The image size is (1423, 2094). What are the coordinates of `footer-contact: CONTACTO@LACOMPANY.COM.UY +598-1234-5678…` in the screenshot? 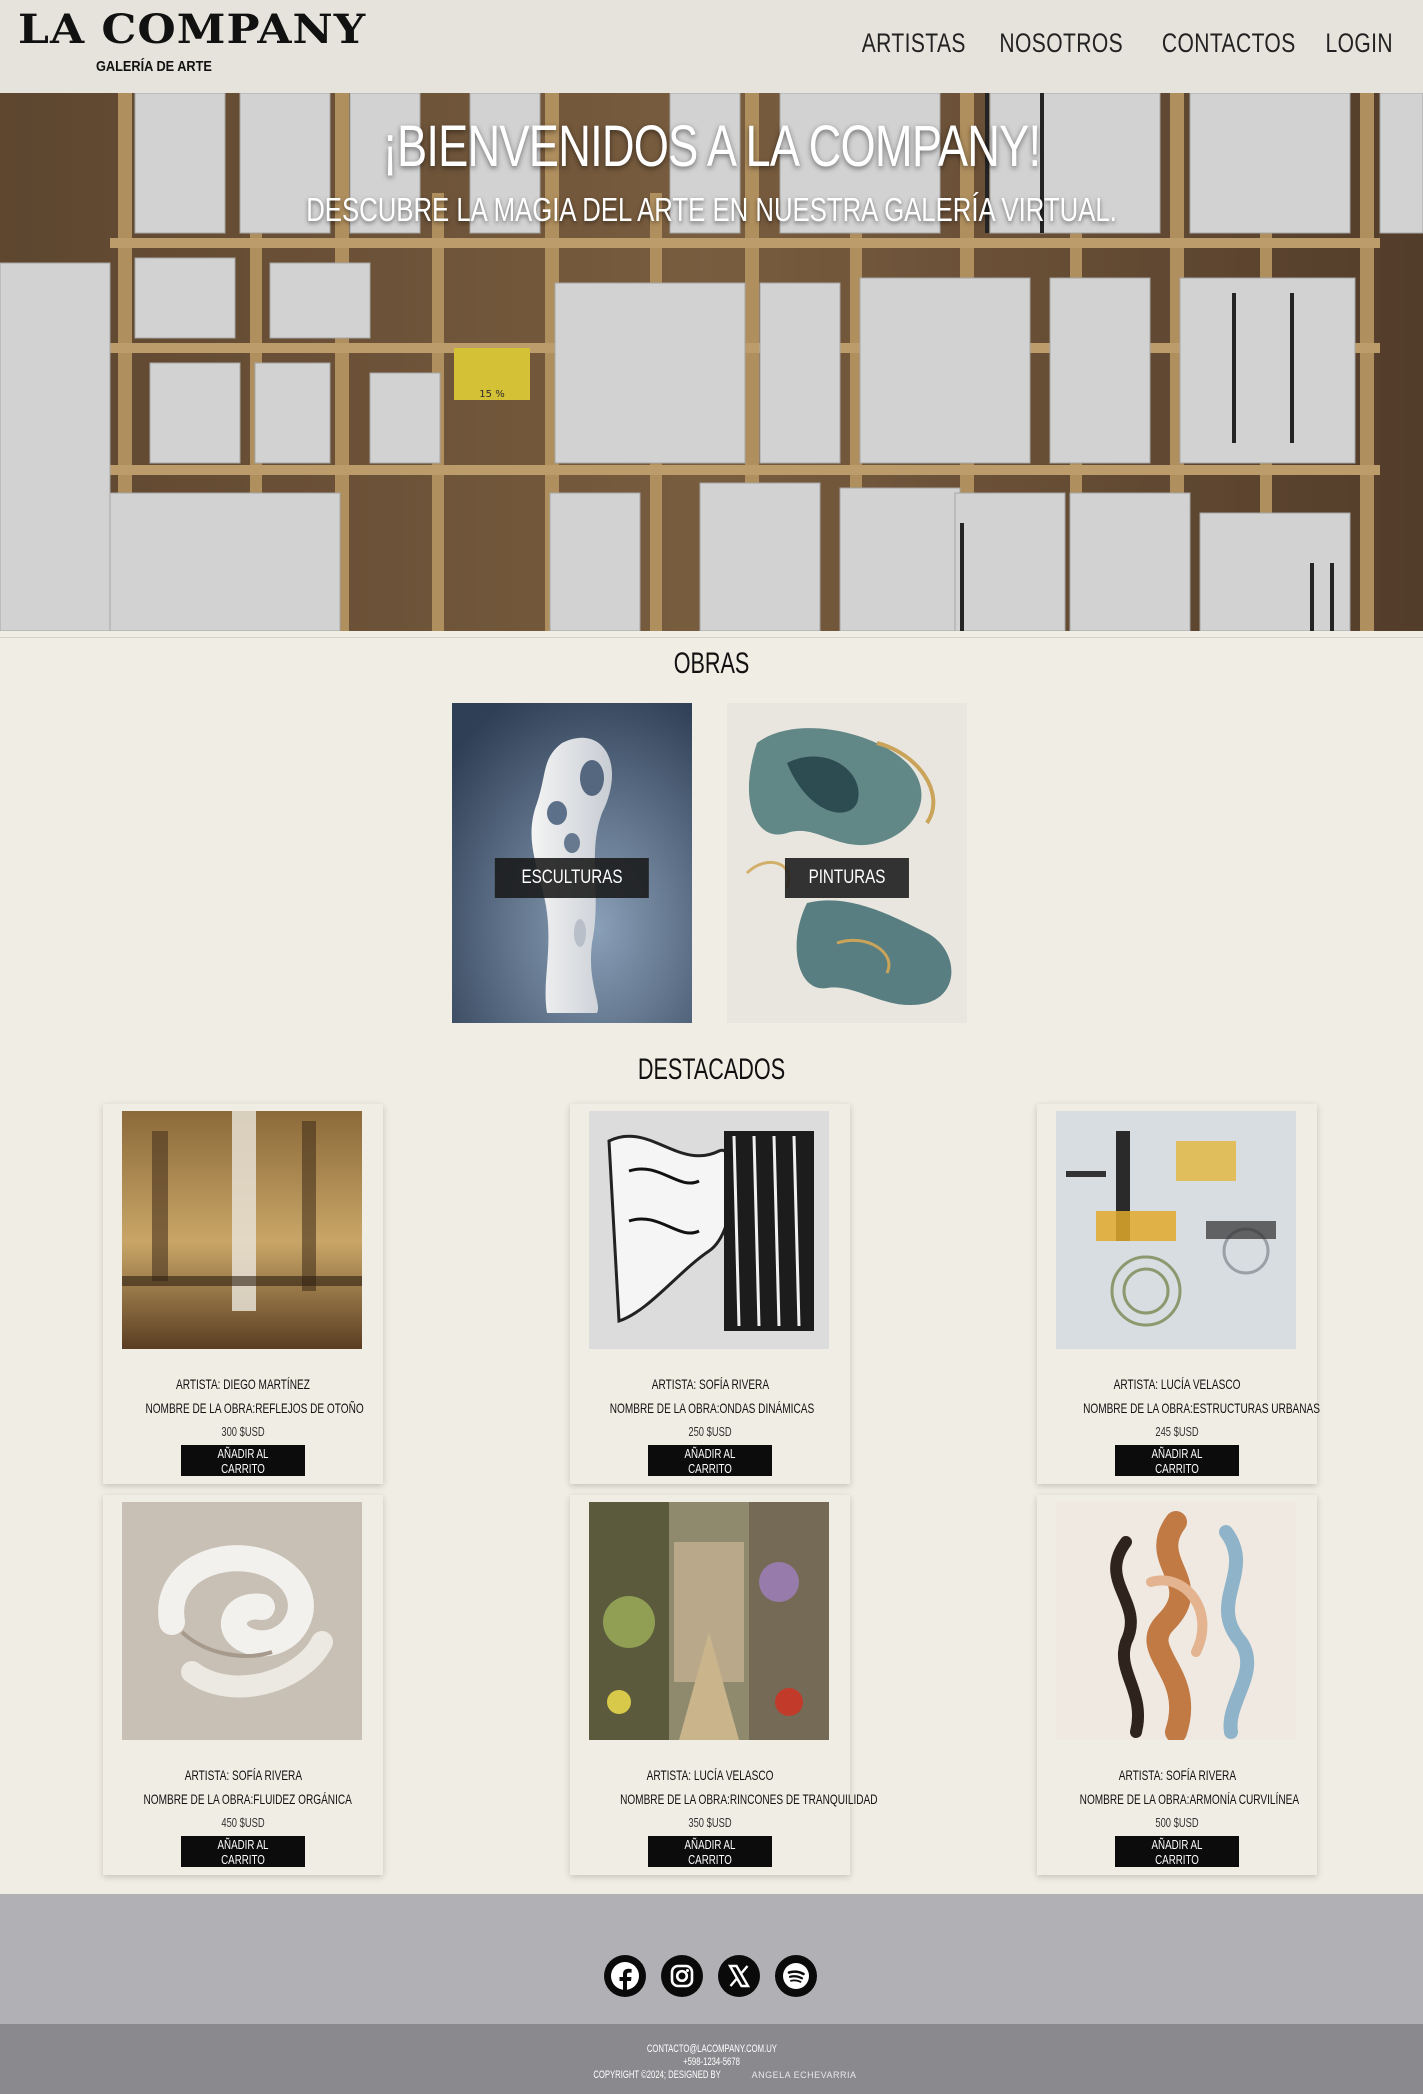 It's located at (711, 2059).